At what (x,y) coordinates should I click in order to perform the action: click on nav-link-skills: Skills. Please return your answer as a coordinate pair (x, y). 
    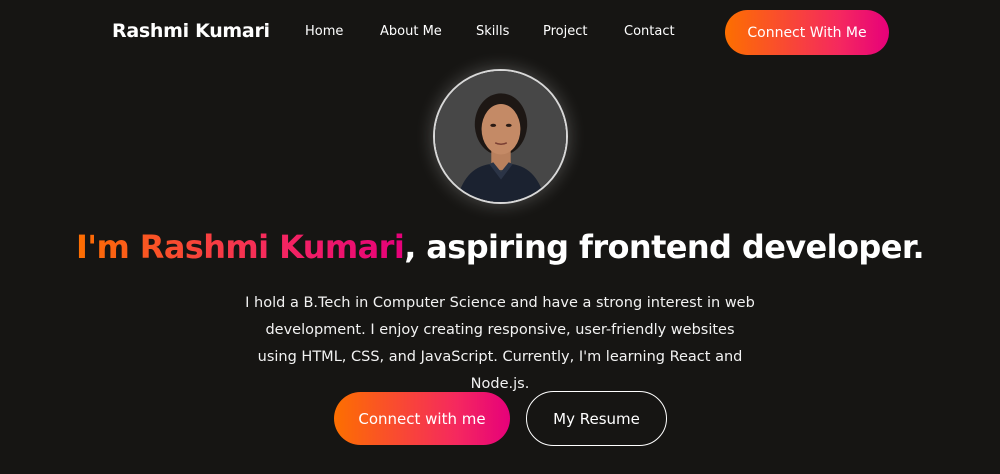
    Looking at the image, I should click on (492, 31).